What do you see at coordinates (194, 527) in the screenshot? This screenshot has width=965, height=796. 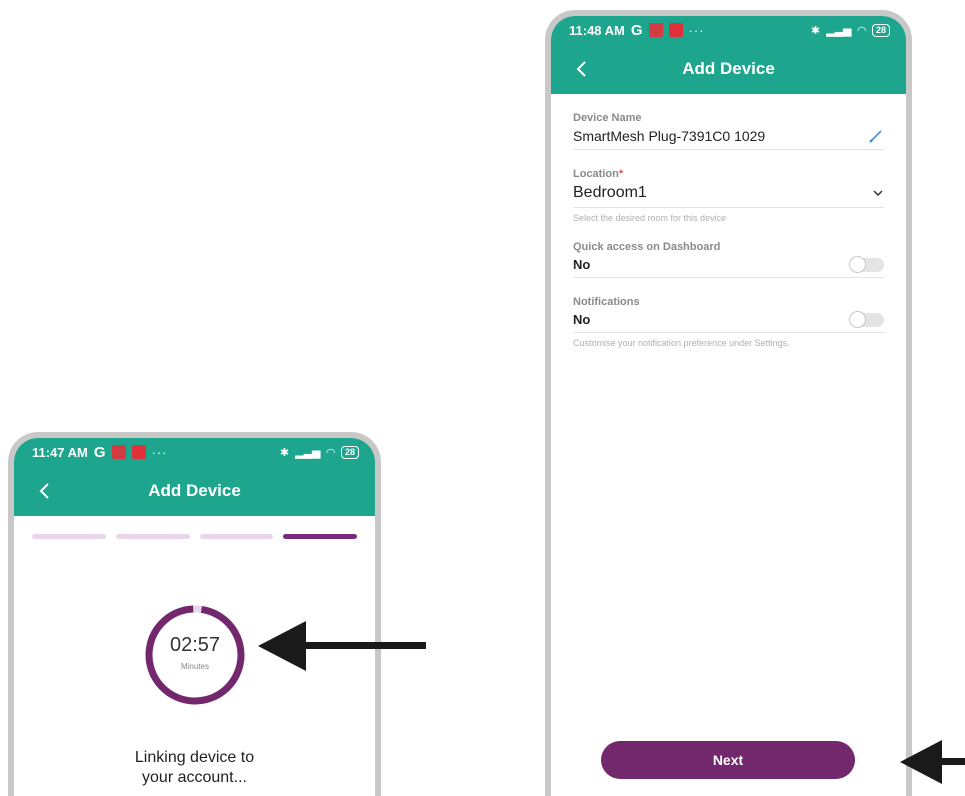 I see `progress-steps` at bounding box center [194, 527].